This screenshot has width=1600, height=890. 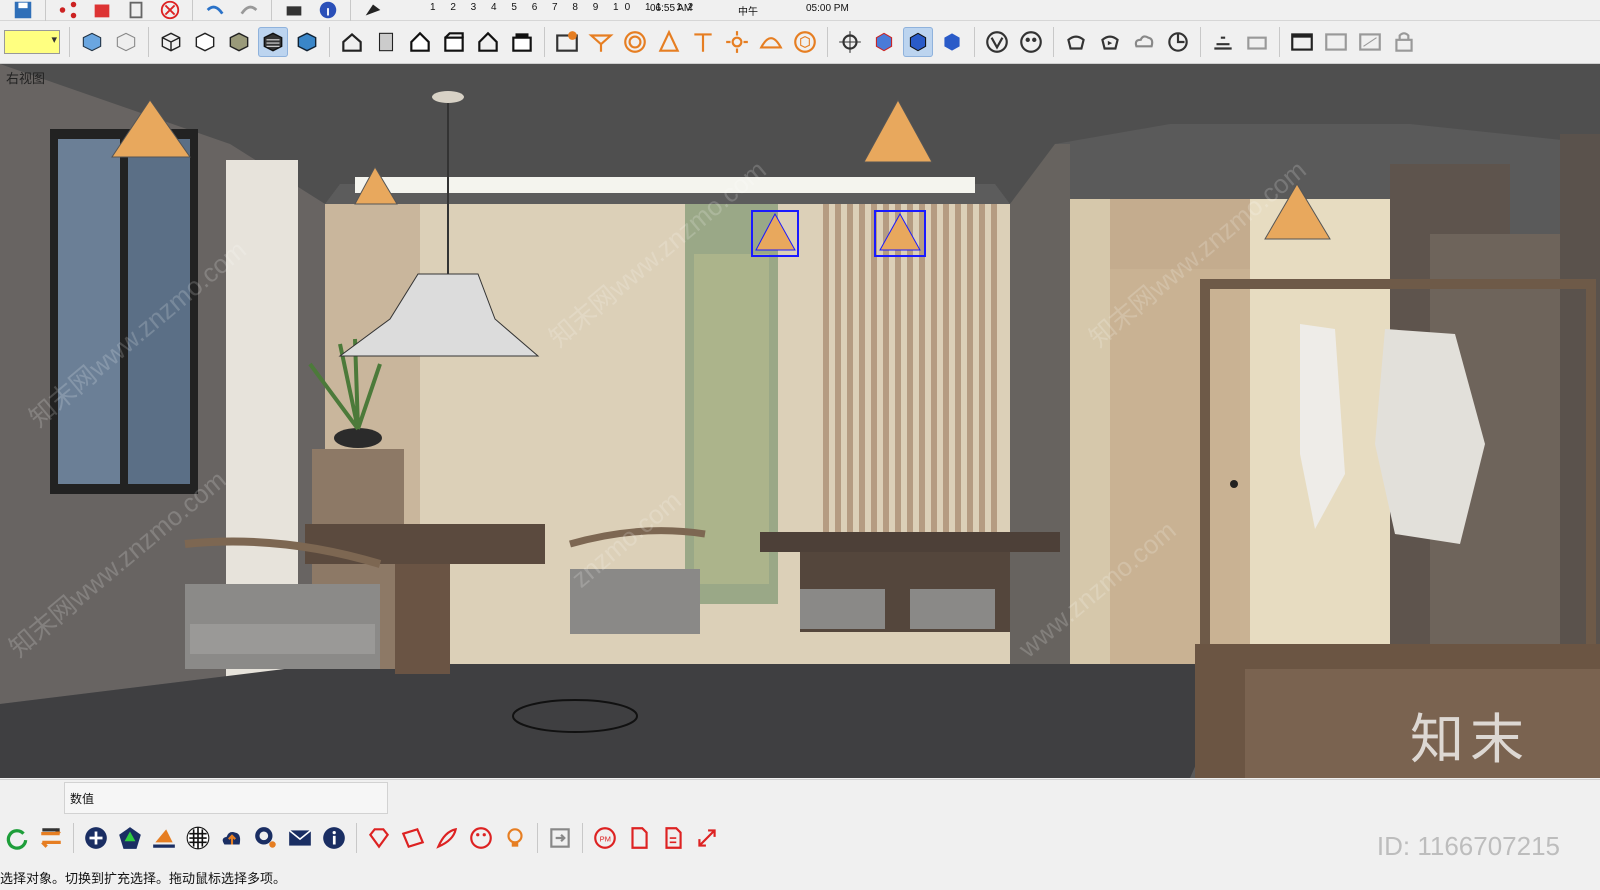 I want to click on section-view-icon, so click(x=1370, y=42).